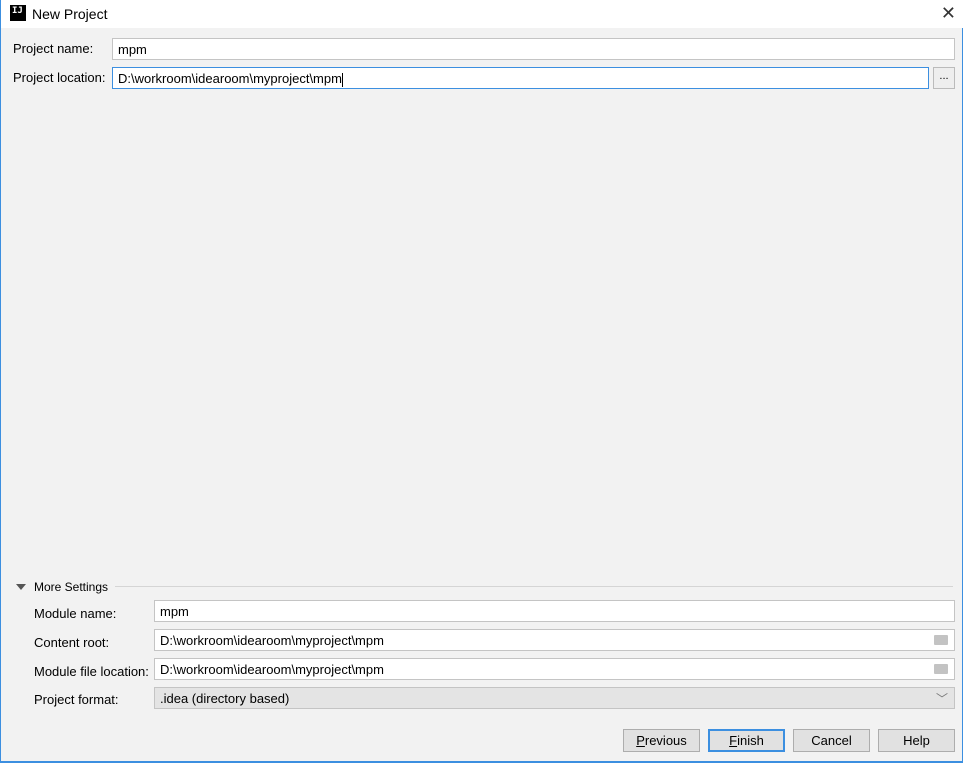  What do you see at coordinates (482, 14) in the screenshot?
I see `title-bar: IJ New Project ✕` at bounding box center [482, 14].